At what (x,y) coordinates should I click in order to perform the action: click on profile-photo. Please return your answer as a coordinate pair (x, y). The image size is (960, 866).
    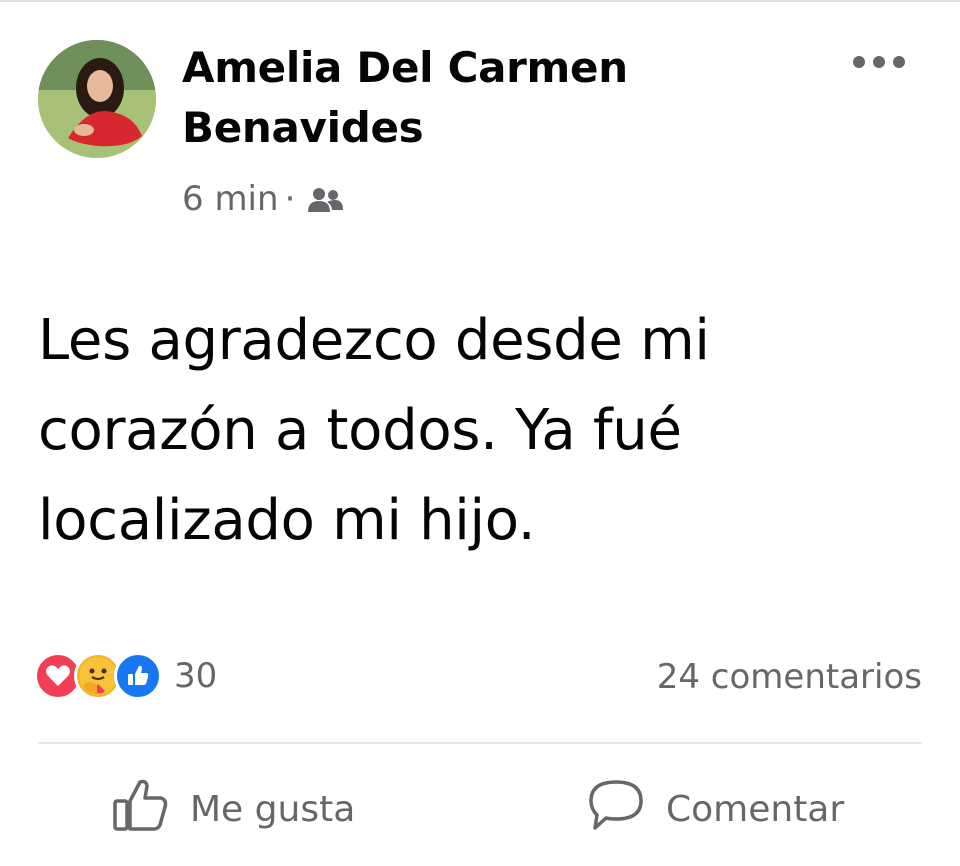
    Looking at the image, I should click on (97, 99).